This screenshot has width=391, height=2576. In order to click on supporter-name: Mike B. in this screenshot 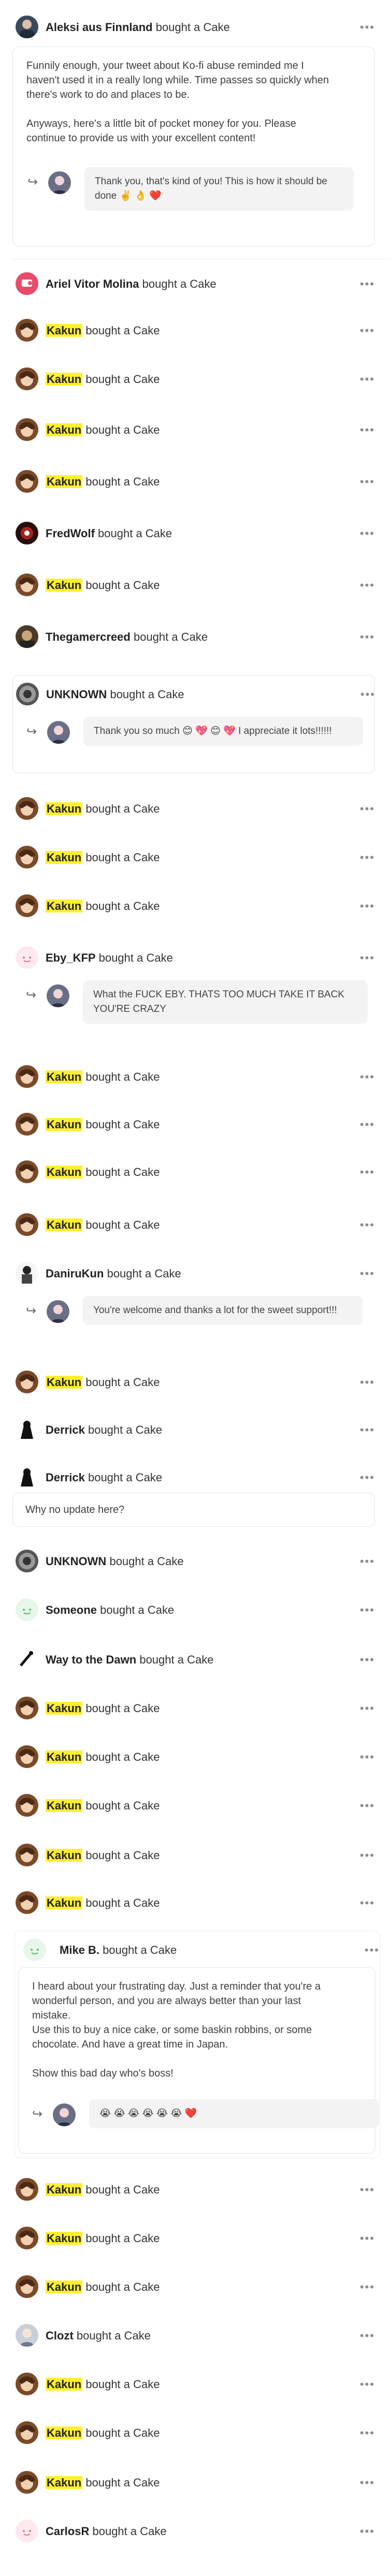, I will do `click(79, 1950)`.